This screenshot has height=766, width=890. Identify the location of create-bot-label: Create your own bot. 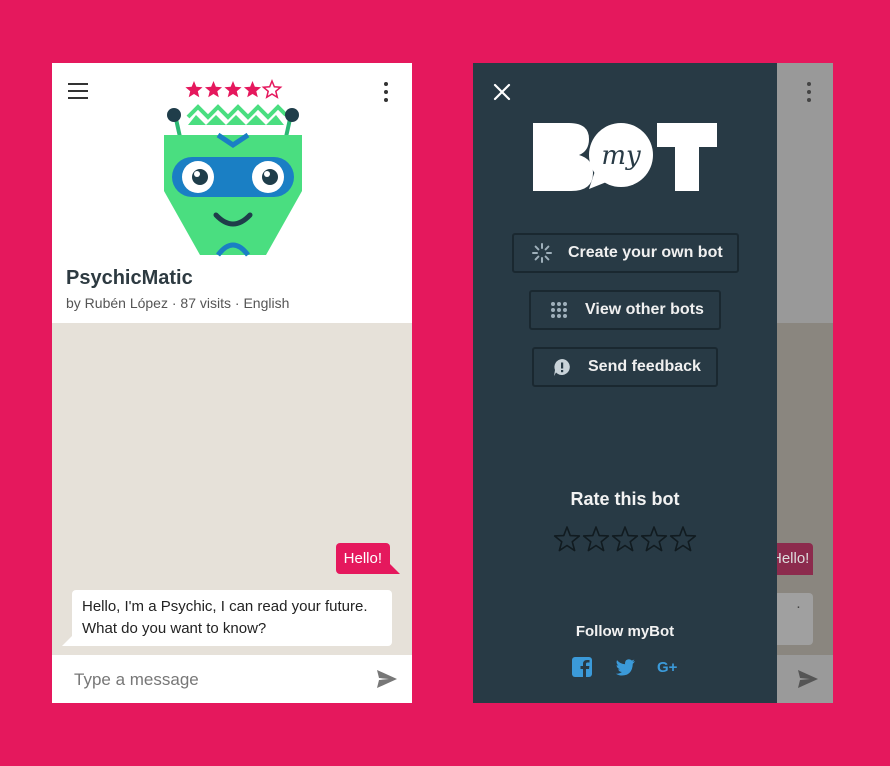
(645, 252).